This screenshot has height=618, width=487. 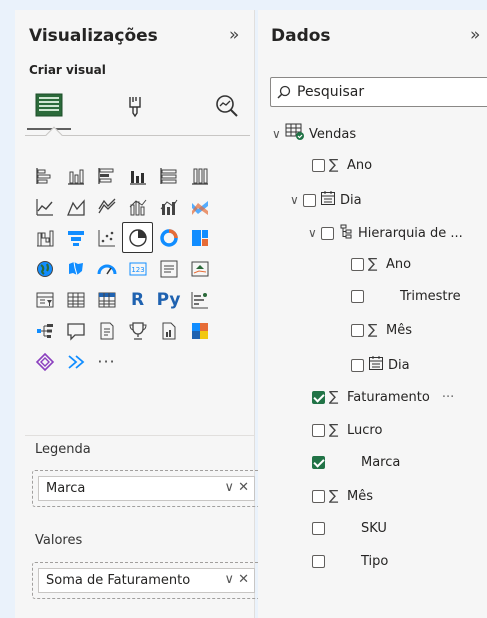 I want to click on line-chart-icon, so click(x=44, y=207).